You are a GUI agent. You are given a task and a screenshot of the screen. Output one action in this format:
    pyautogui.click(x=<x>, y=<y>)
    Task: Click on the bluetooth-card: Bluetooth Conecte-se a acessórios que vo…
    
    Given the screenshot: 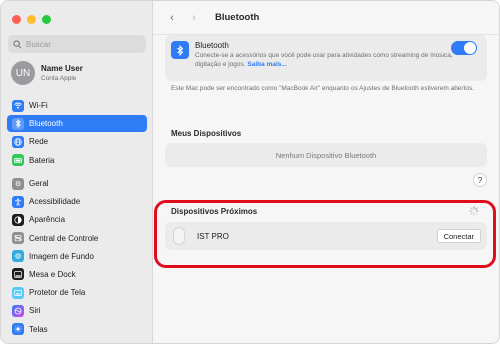 What is the action you would take?
    pyautogui.click(x=326, y=58)
    